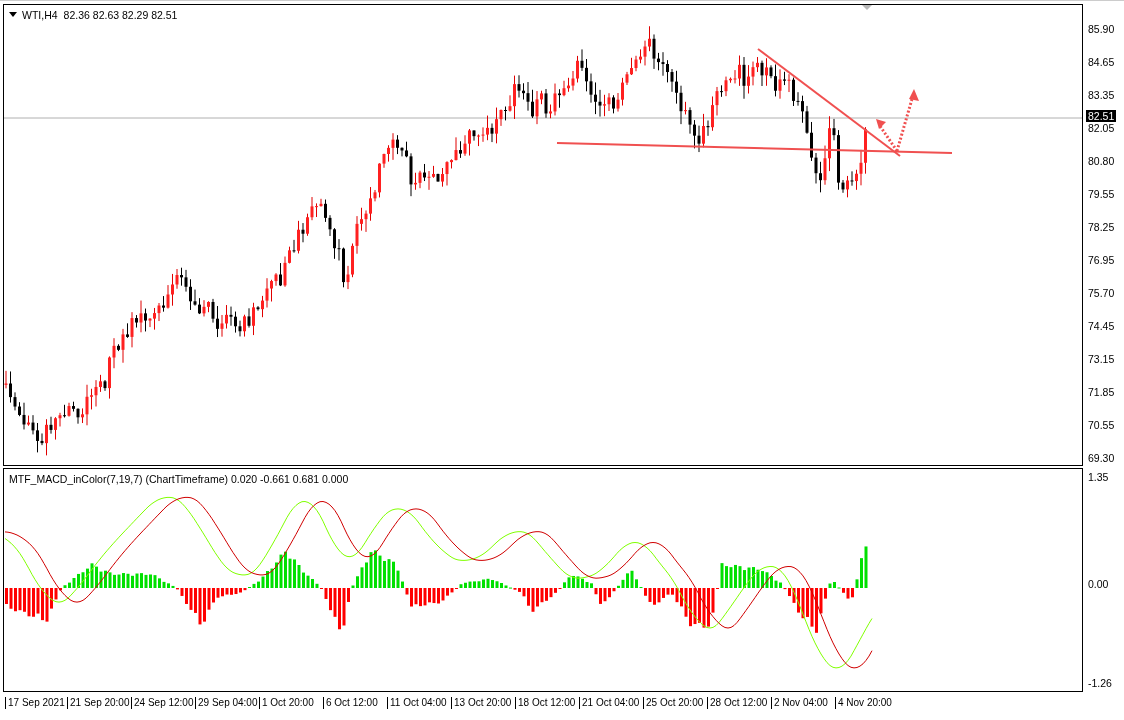 This screenshot has height=720, width=1124. Describe the element at coordinates (1101, 95) in the screenshot. I see `price-axis-label: 83.35` at that location.